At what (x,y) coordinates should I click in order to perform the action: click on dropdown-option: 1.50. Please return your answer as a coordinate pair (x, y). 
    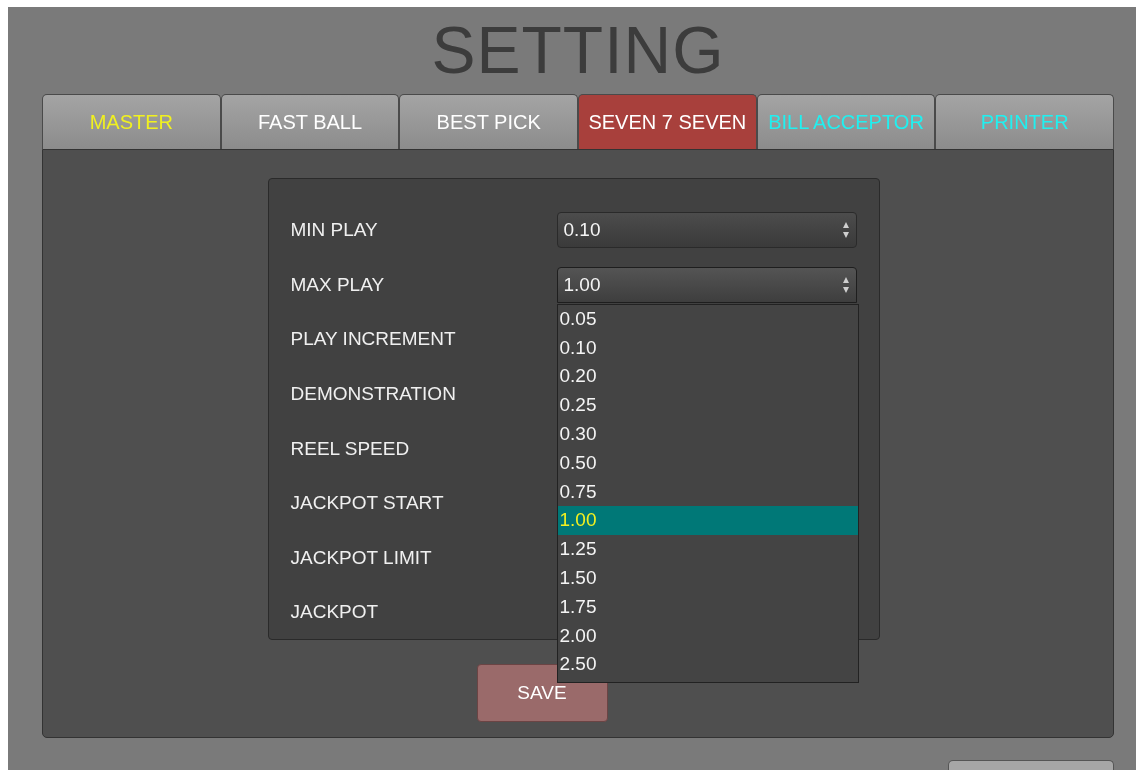
    Looking at the image, I should click on (707, 578).